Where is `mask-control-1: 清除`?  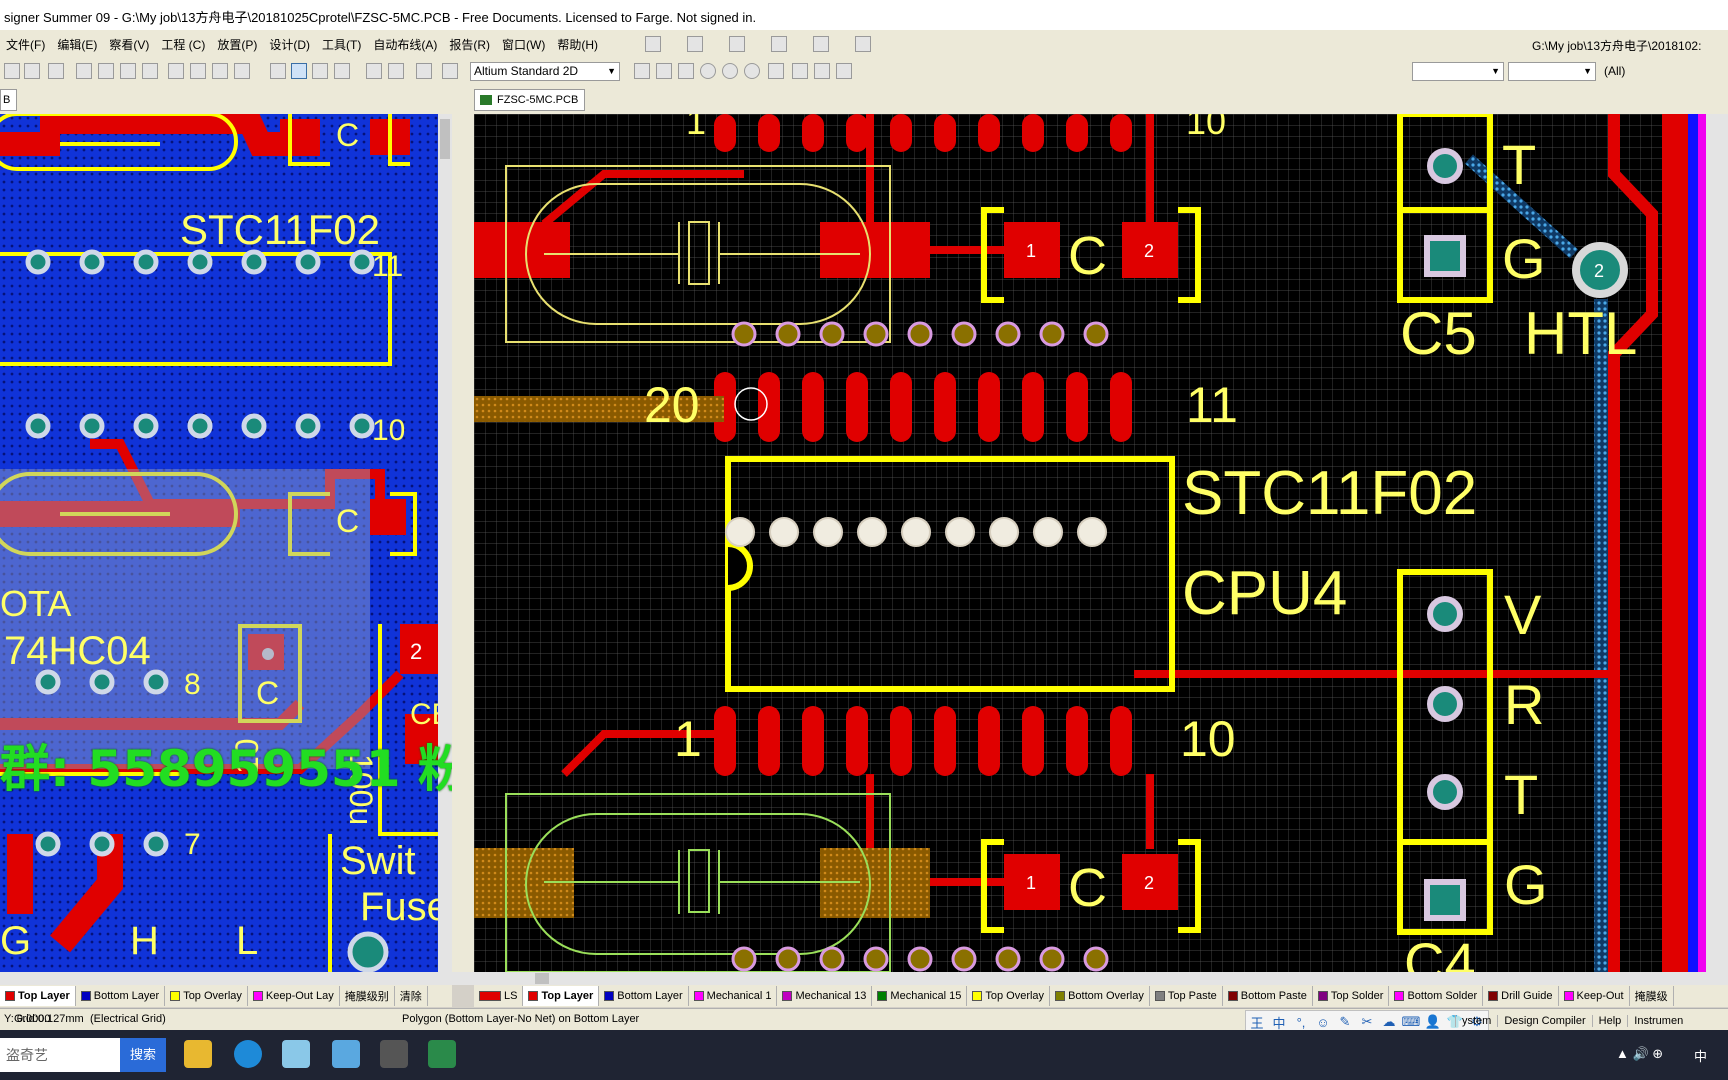 mask-control-1: 清除 is located at coordinates (411, 996).